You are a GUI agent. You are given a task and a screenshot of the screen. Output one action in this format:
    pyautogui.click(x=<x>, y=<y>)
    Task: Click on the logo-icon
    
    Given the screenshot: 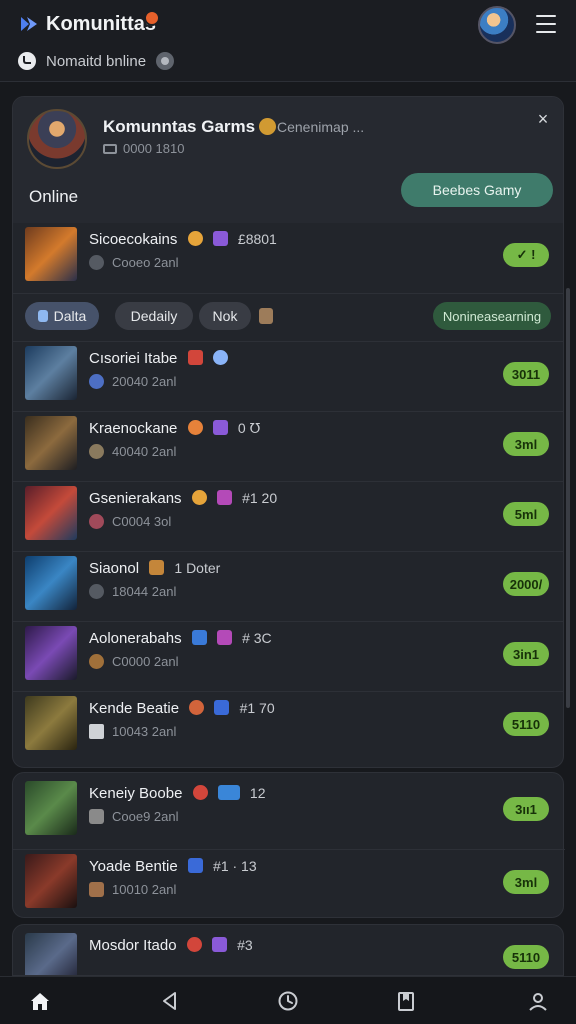 What is the action you would take?
    pyautogui.click(x=29, y=24)
    